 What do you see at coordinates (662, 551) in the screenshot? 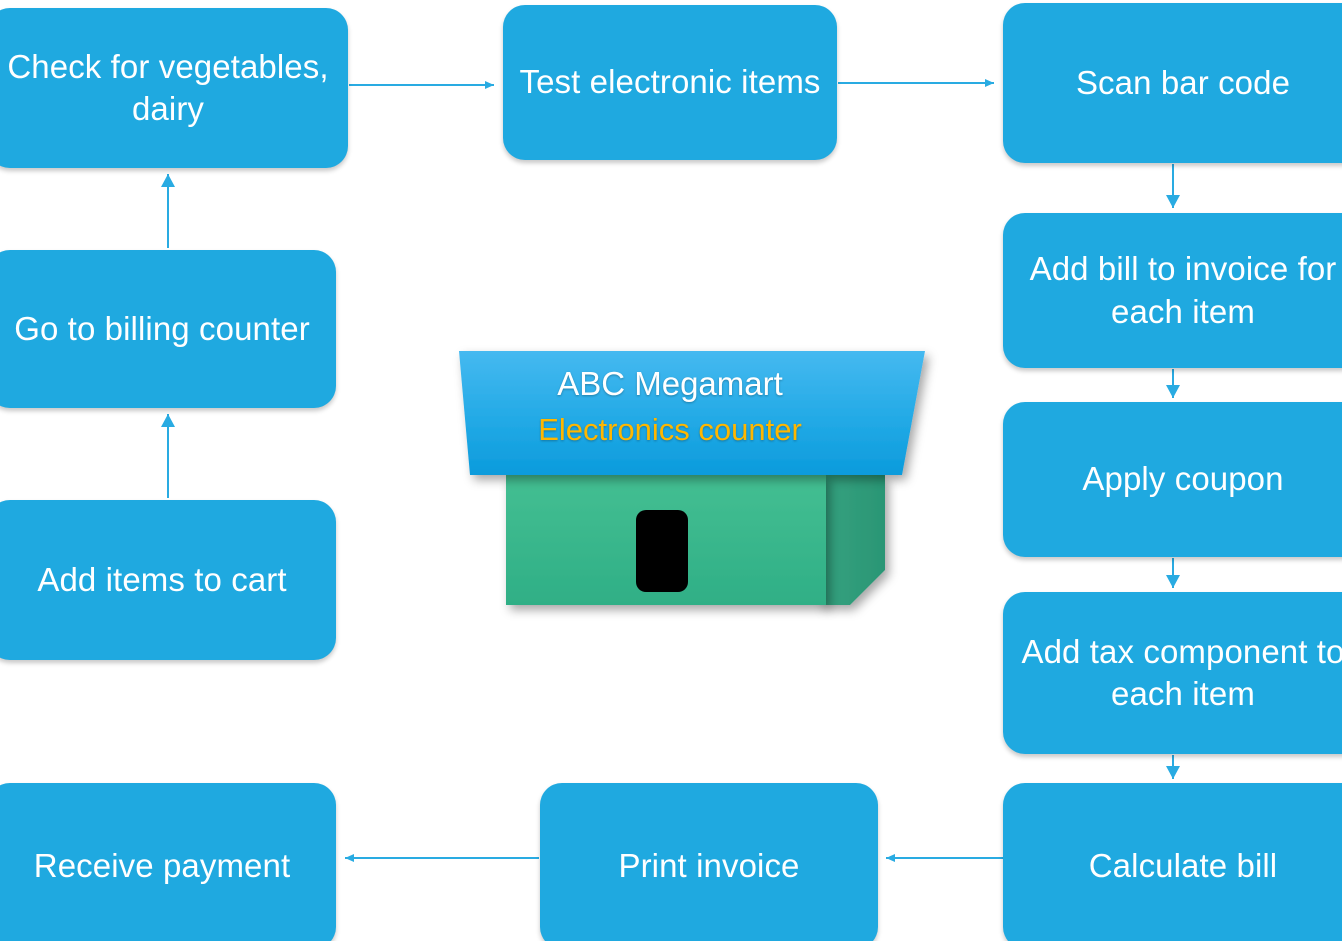
I see `door-icon` at bounding box center [662, 551].